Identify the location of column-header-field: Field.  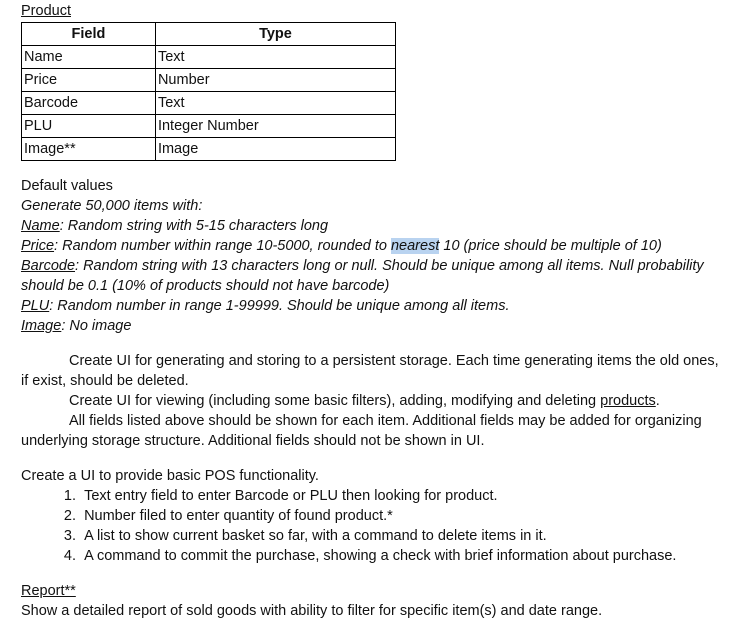
(88, 34).